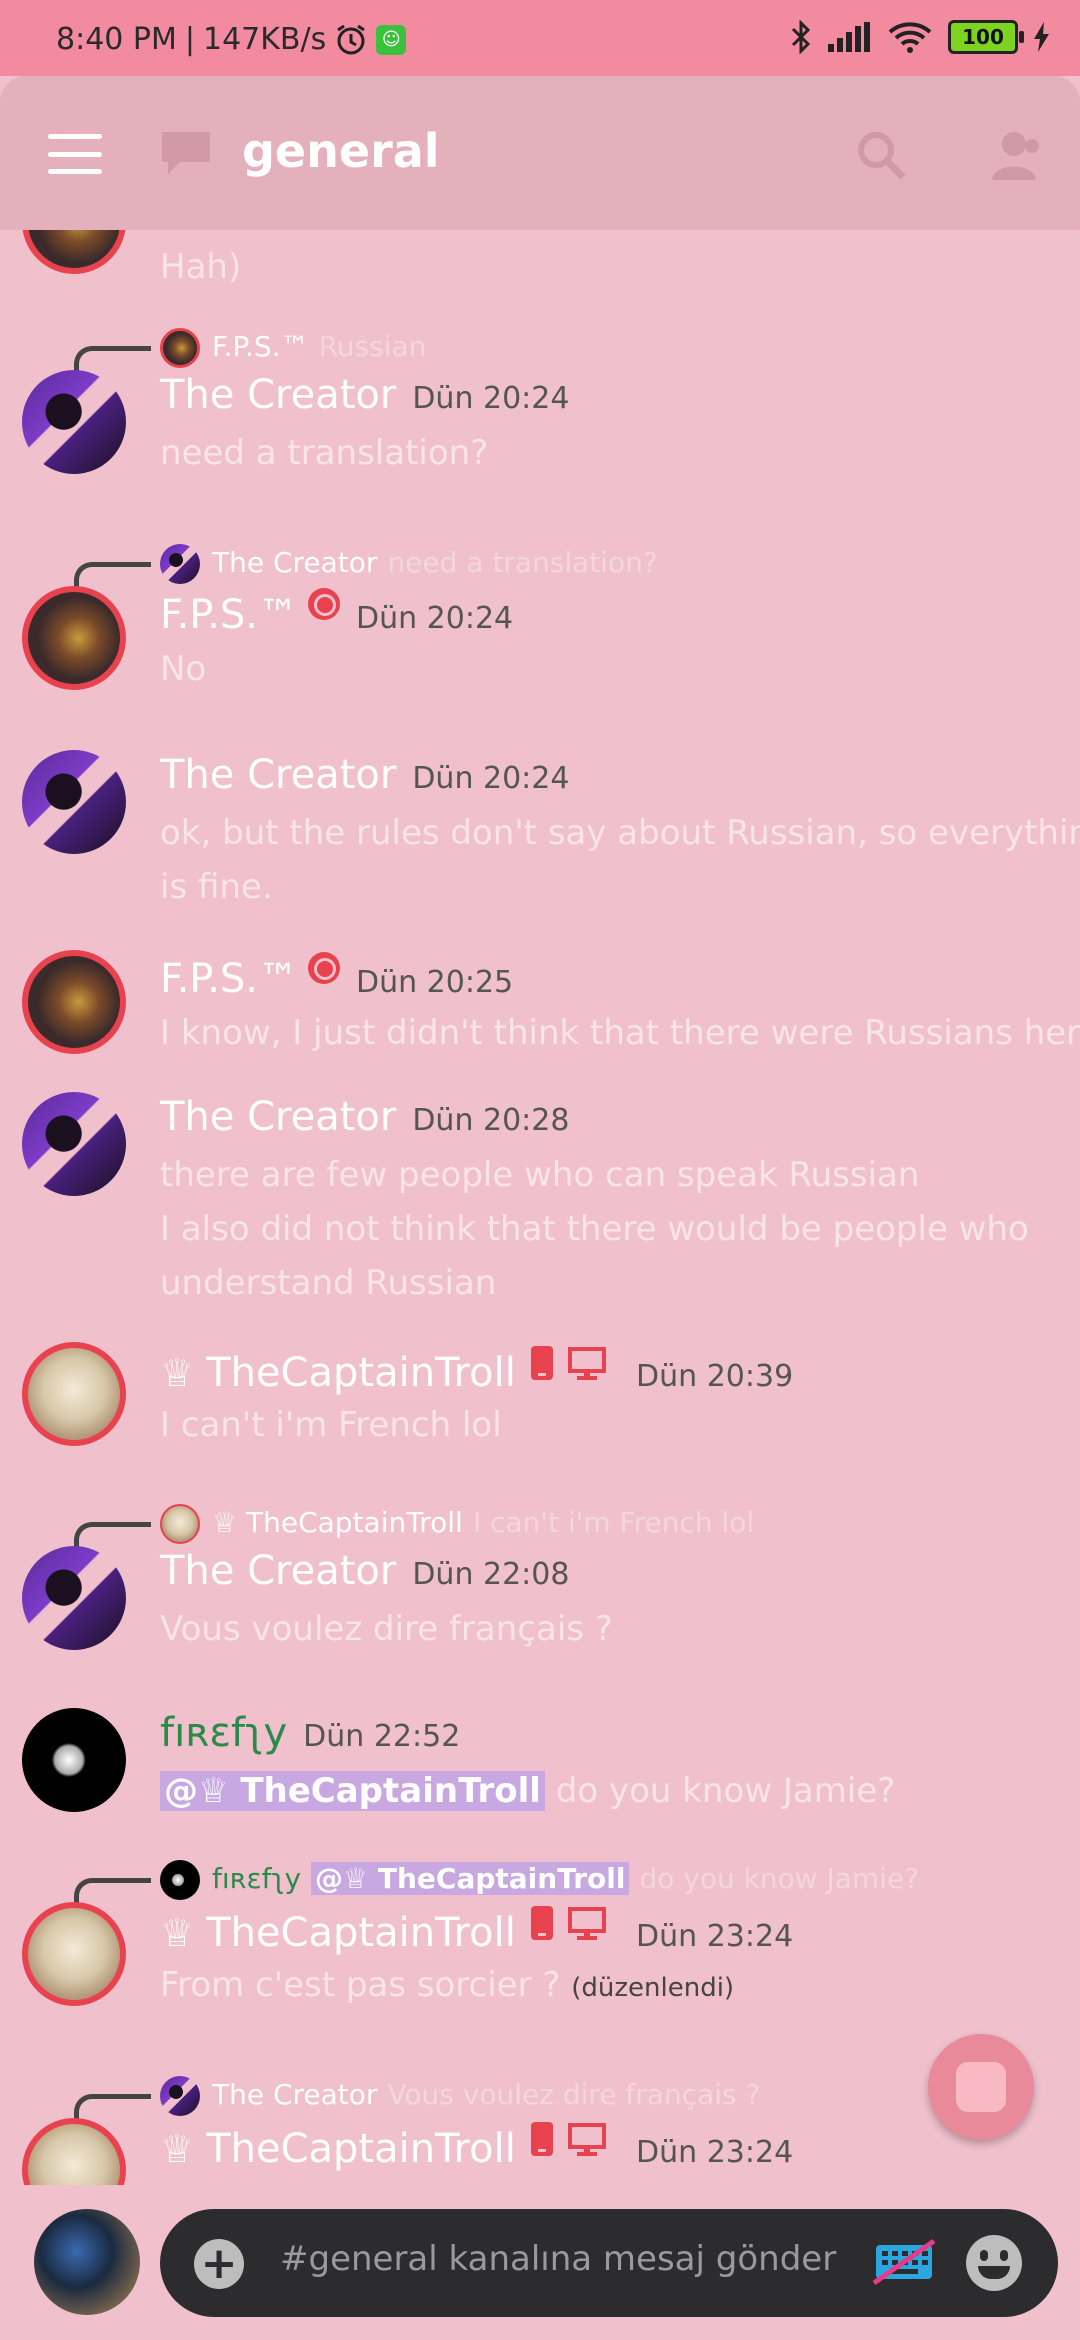 Image resolution: width=1080 pixels, height=2340 pixels. What do you see at coordinates (447, 1985) in the screenshot?
I see `message-text: From c'est pas sorcier ? (düzenlendi)` at bounding box center [447, 1985].